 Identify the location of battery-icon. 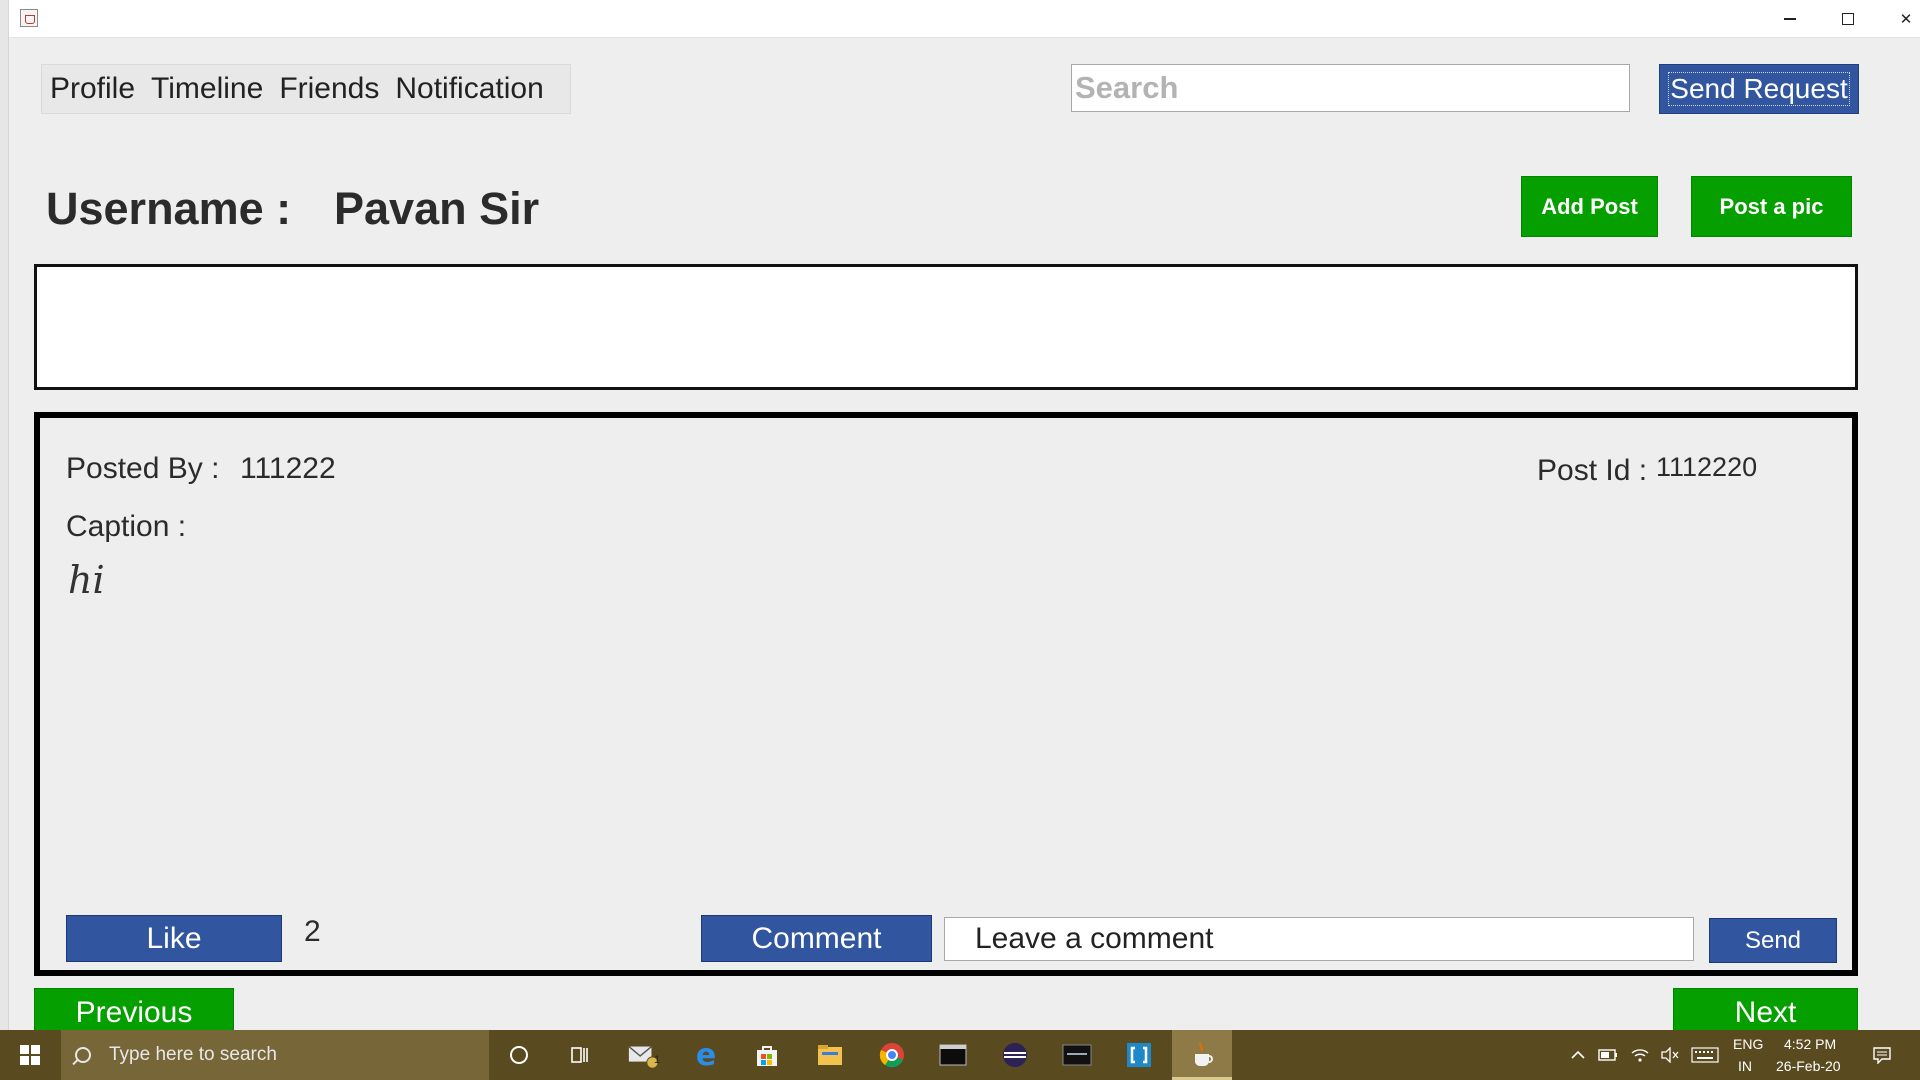
(1608, 1055).